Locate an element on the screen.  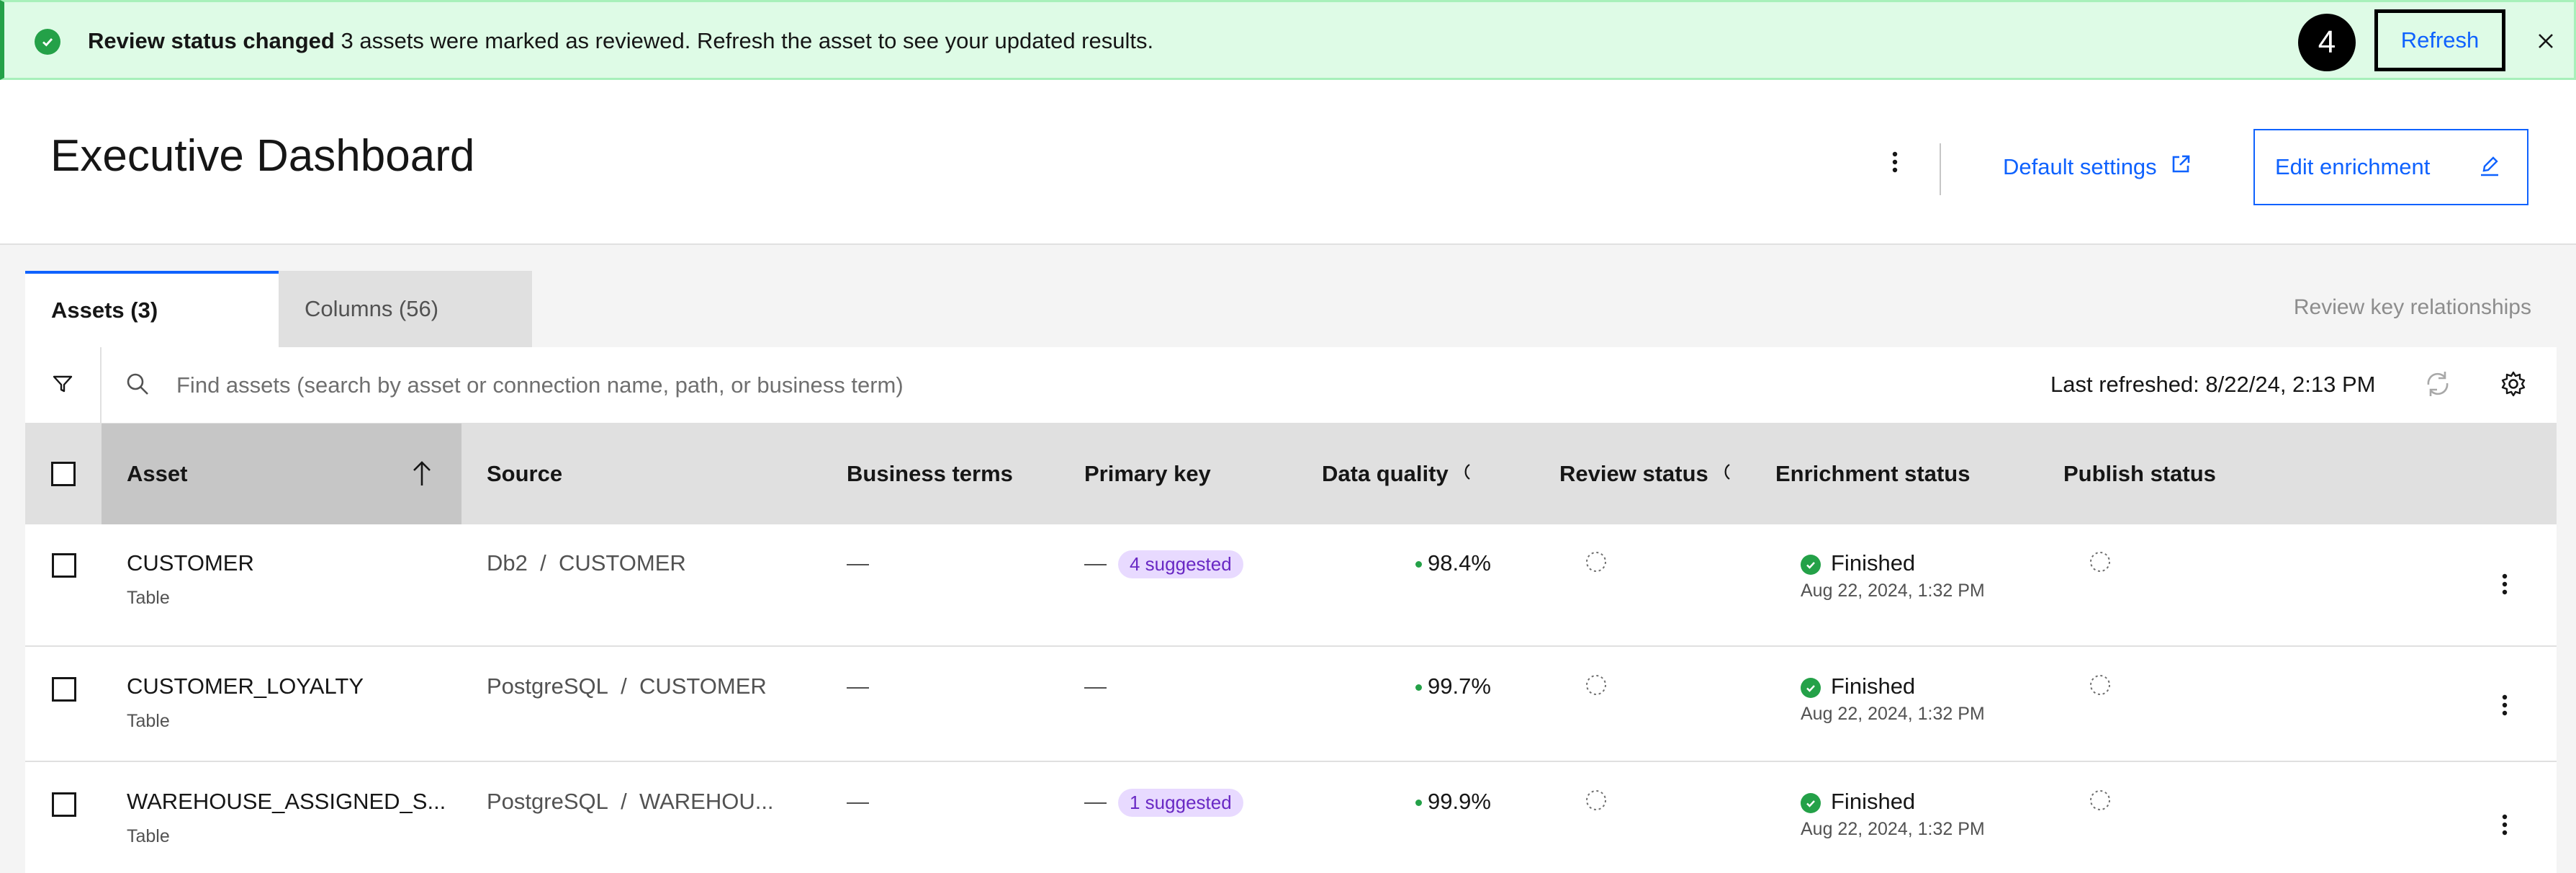
edit-enrichment-button: Edit enrichment is located at coordinates (2390, 167).